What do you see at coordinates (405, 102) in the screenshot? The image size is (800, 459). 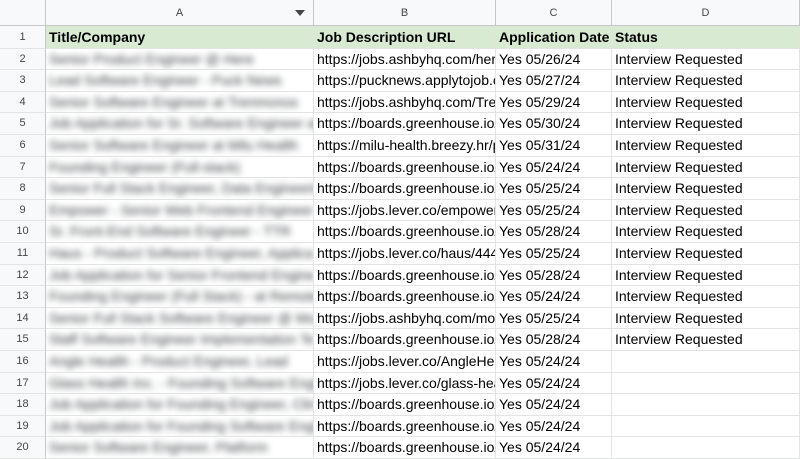 I see `cell-job-url: https://jobs.ashbyhq.com/Trer` at bounding box center [405, 102].